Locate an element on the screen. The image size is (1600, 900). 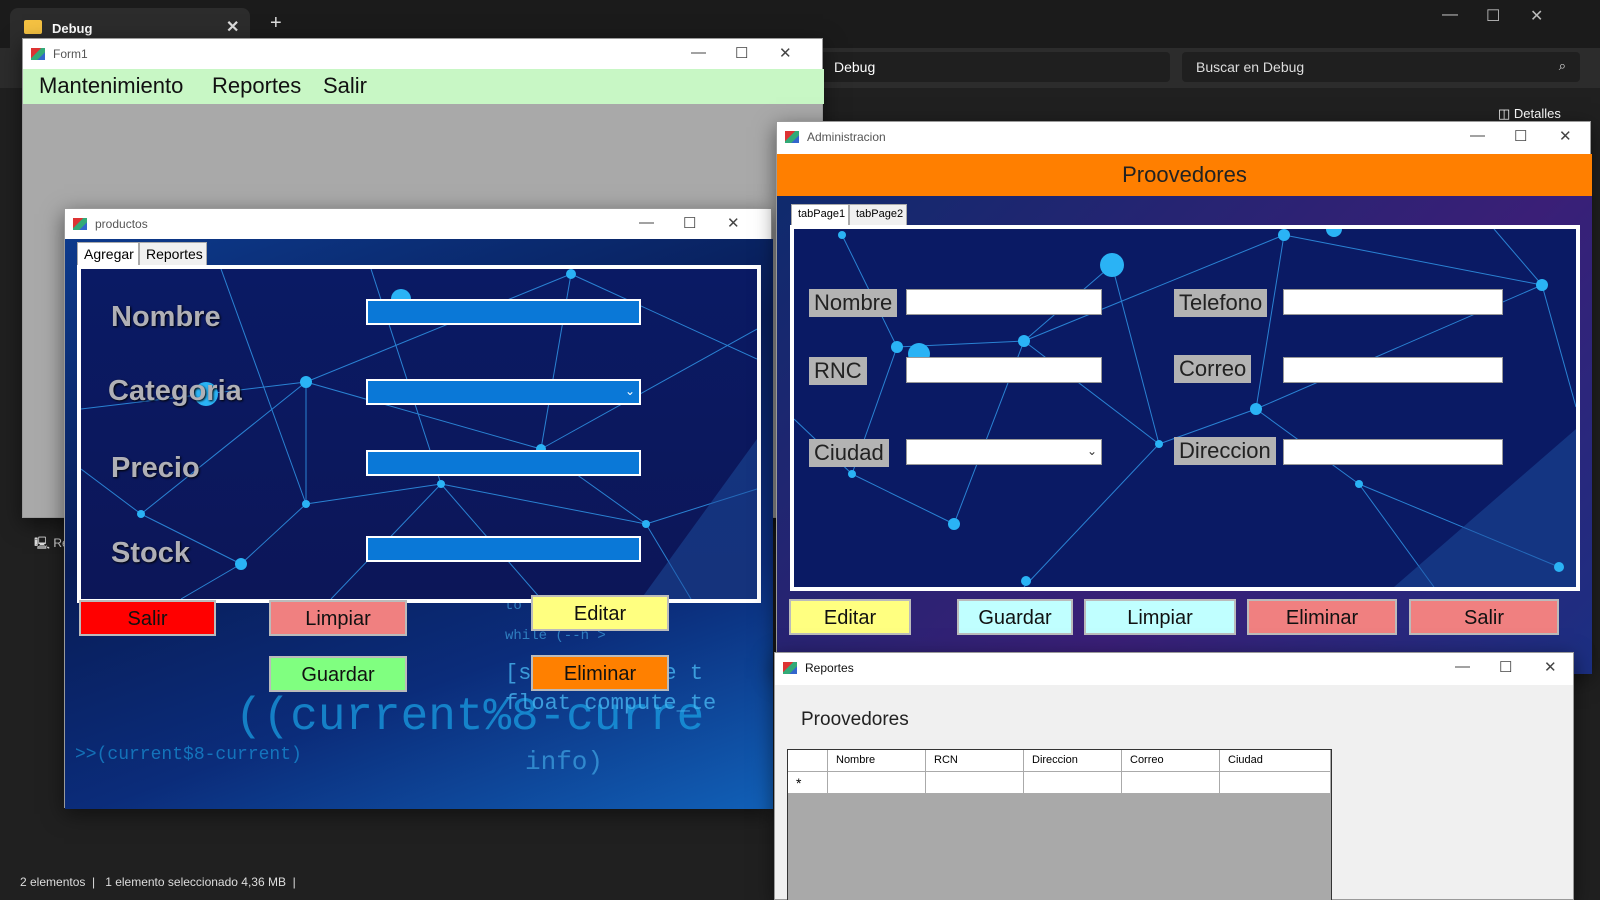
search-icon: ⌕ is located at coordinates (1562, 65).